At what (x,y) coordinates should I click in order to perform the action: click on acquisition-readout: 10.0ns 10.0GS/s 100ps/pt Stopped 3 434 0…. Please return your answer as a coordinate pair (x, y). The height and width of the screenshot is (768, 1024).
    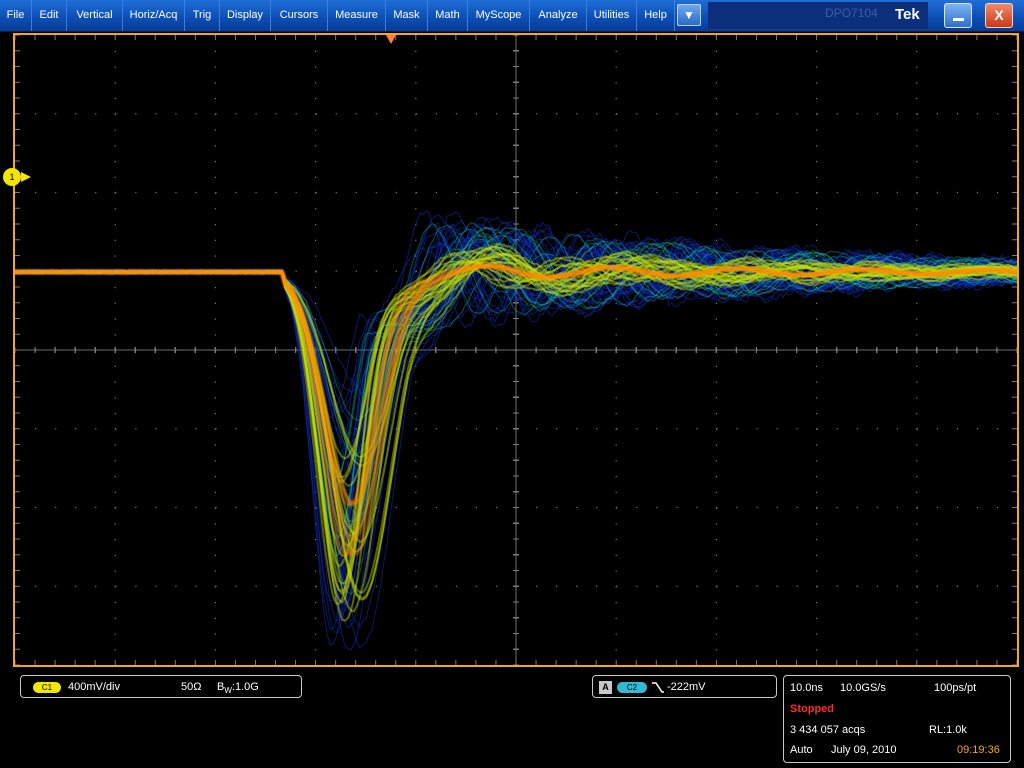
    Looking at the image, I should click on (897, 719).